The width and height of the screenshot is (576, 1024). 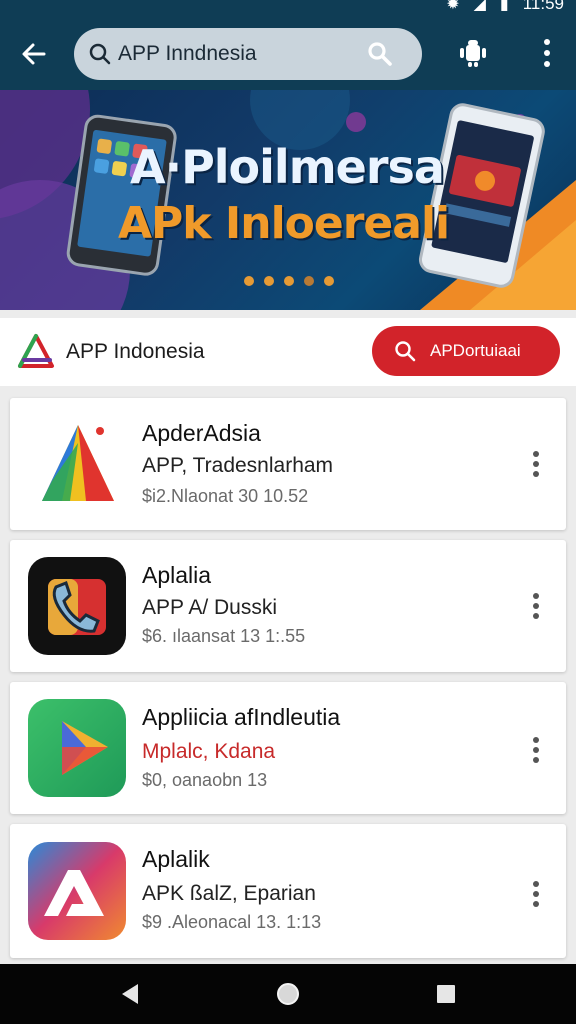 I want to click on app-subtitle: APK ßalZ, Eparian, so click(x=229, y=893).